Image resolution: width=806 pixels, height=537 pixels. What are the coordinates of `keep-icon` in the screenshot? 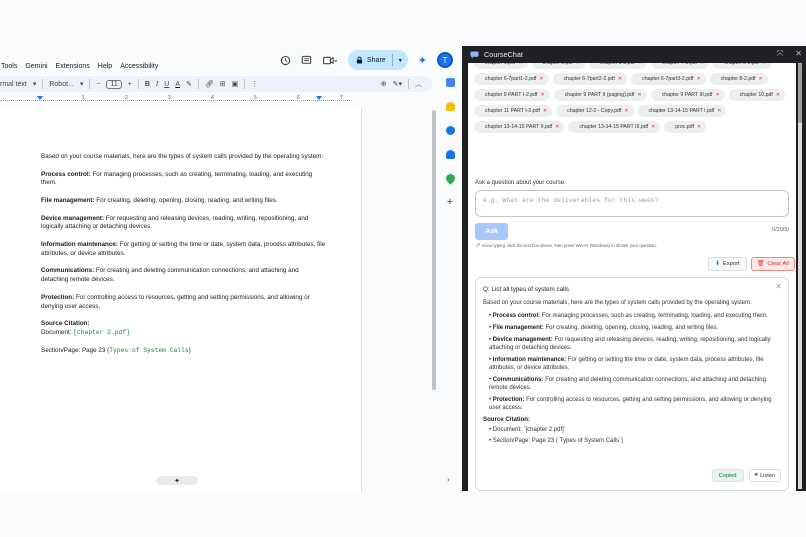 It's located at (450, 106).